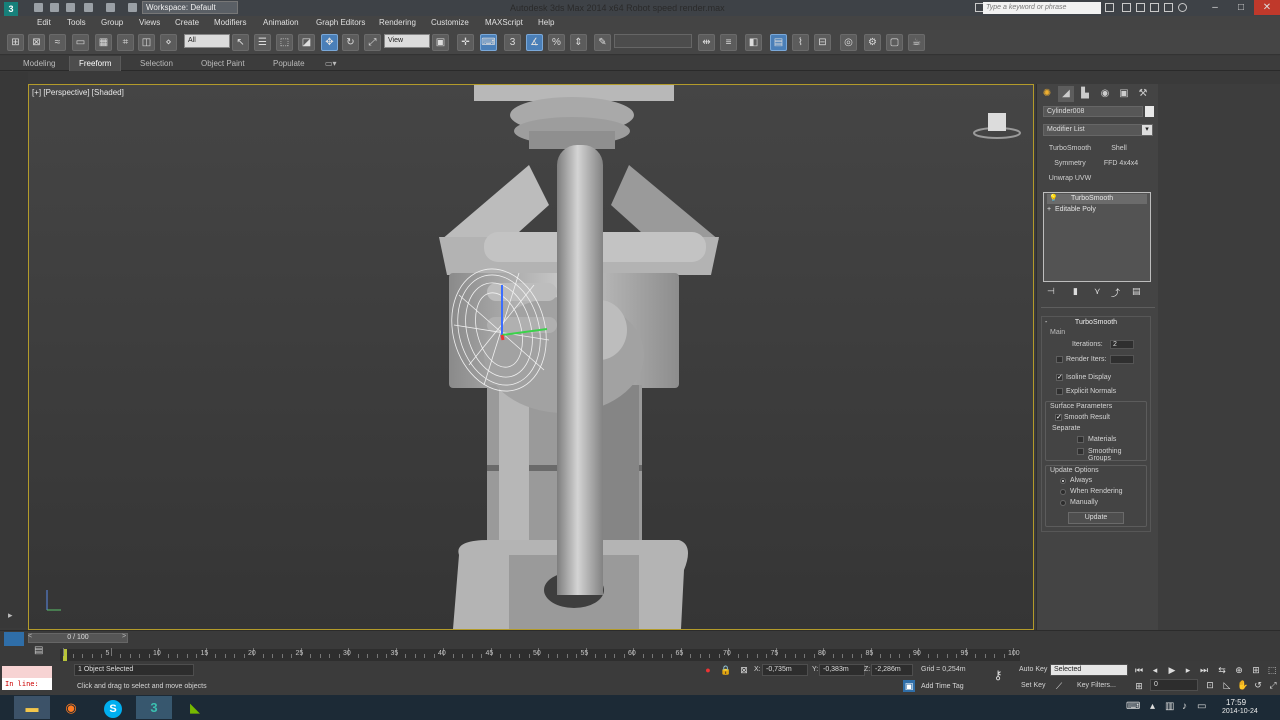  Describe the element at coordinates (653, 41) in the screenshot. I see `named-selection-sets-dropdown` at that location.